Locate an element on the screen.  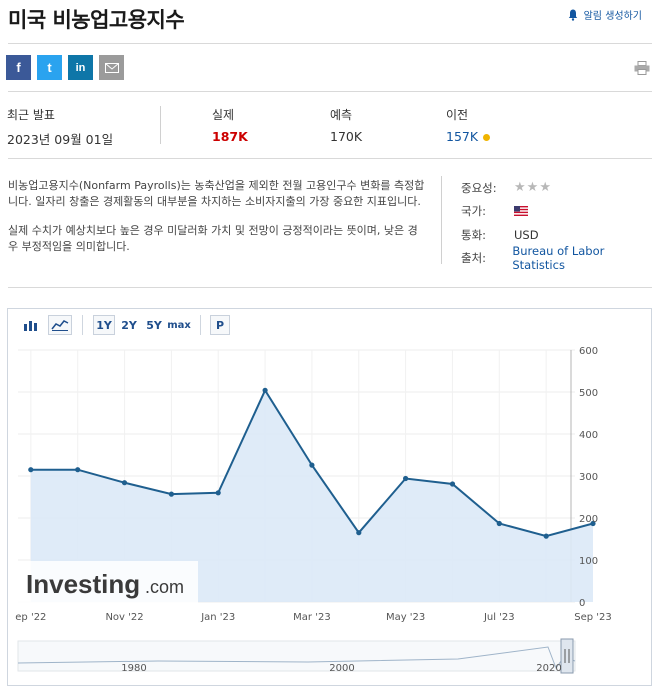
x-tick-label: Sep '23 is located at coordinates (593, 617).